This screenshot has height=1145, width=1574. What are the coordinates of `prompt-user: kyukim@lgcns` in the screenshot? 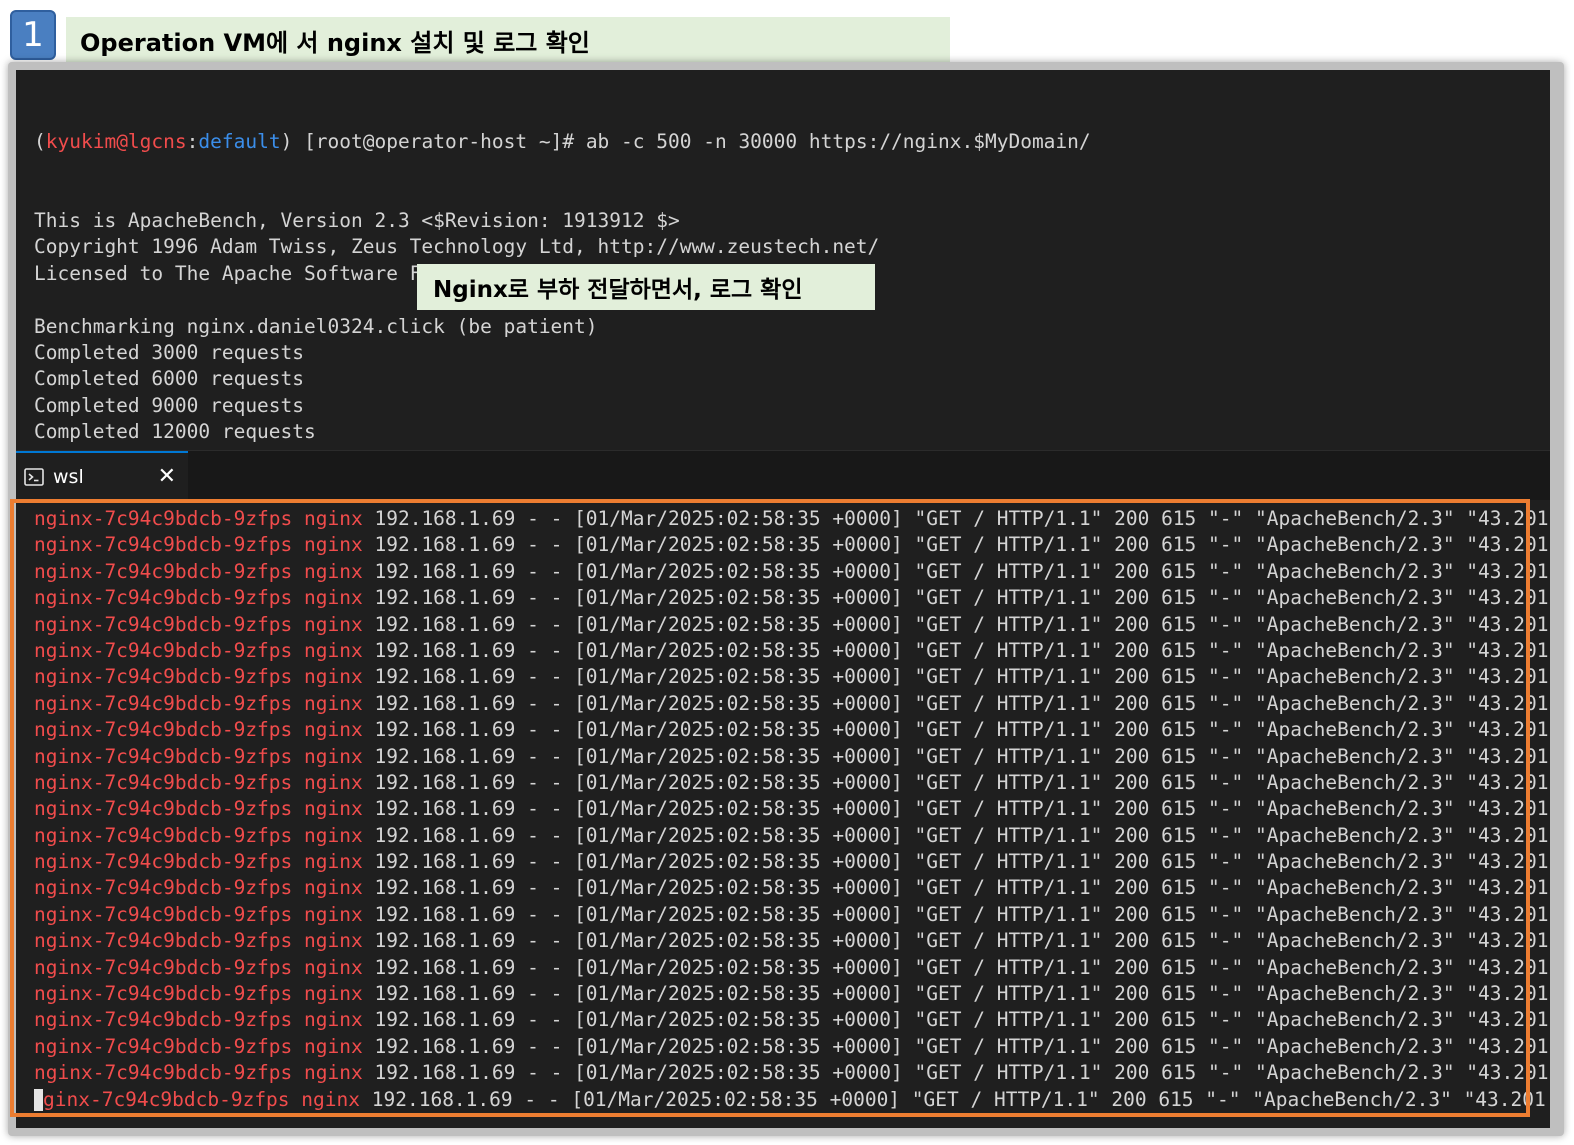 It's located at (116, 141).